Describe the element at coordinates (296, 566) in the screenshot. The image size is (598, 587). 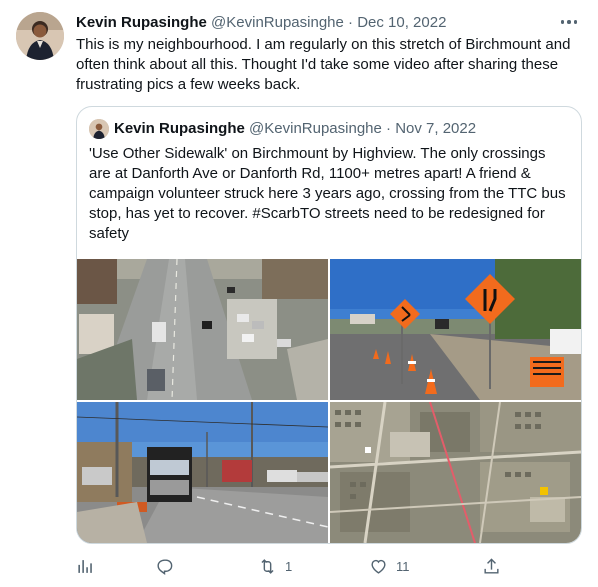
I see `tweet-actions: 1 11` at that location.